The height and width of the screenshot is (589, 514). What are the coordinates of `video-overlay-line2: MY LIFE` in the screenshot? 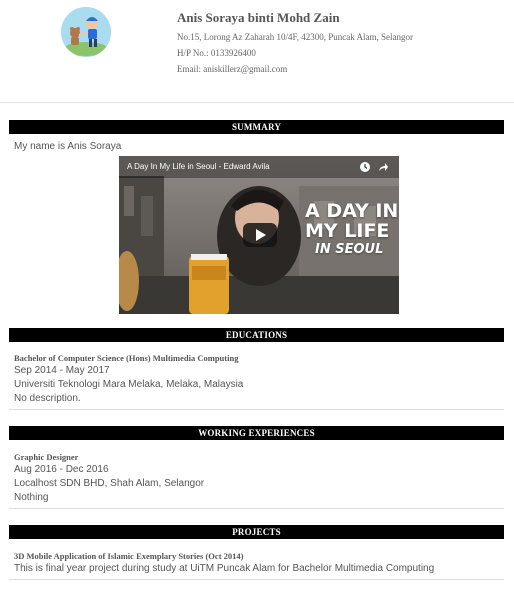 It's located at (347, 231).